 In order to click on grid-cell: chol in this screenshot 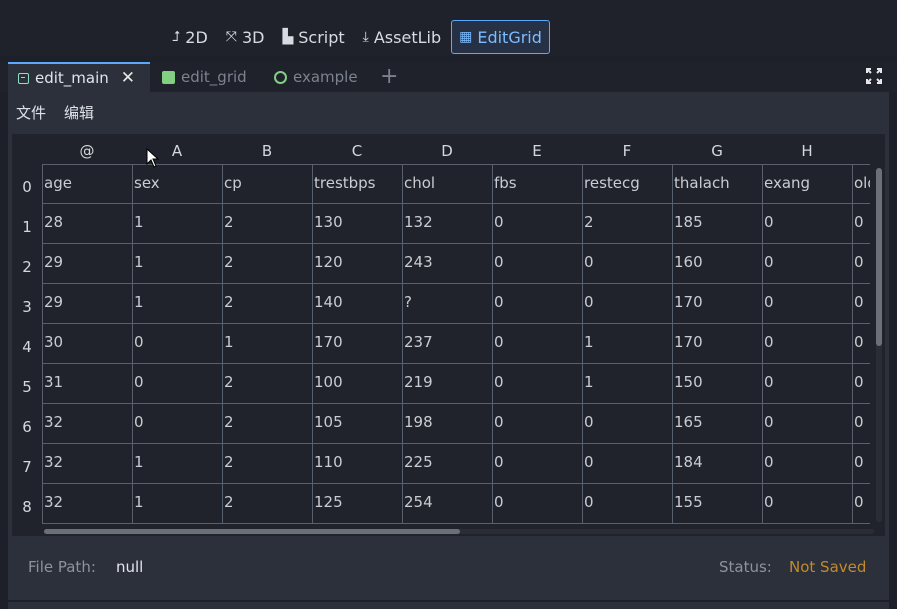, I will do `click(447, 184)`.